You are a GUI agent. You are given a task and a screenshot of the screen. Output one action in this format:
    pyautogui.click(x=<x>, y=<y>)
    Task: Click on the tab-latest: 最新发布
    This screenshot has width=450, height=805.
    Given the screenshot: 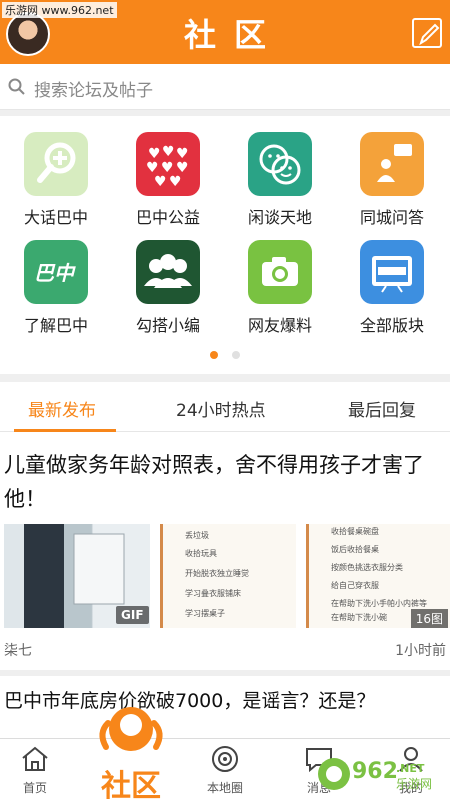 What is the action you would take?
    pyautogui.click(x=62, y=408)
    